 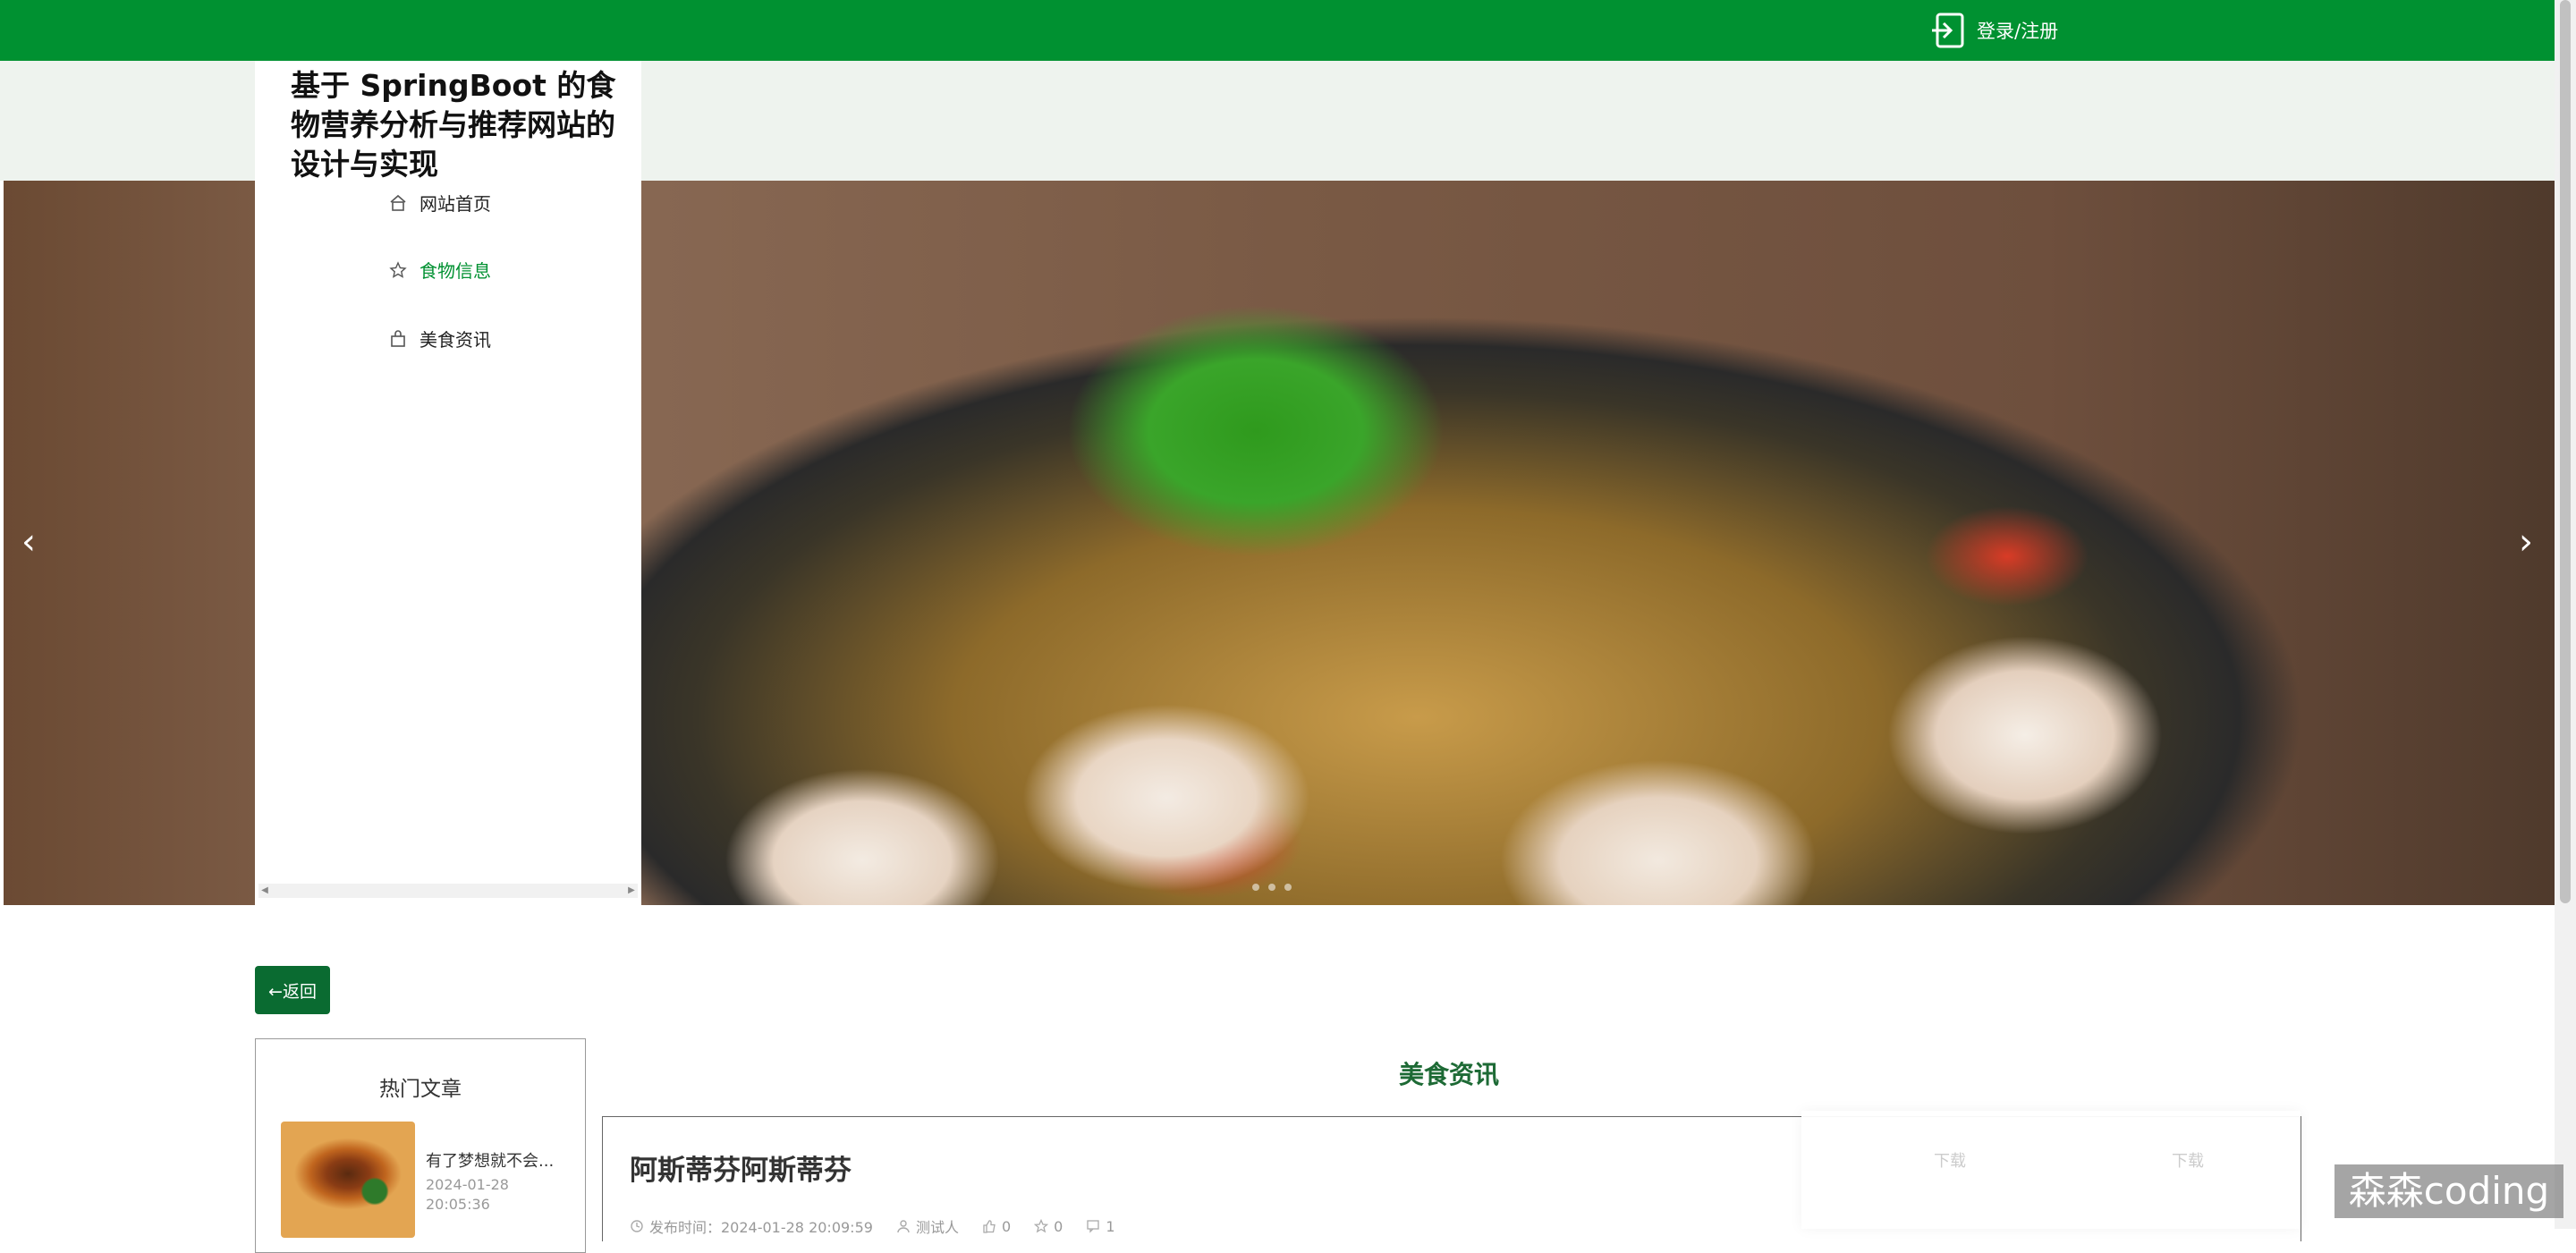 I want to click on page-scrollbar, so click(x=2565, y=614).